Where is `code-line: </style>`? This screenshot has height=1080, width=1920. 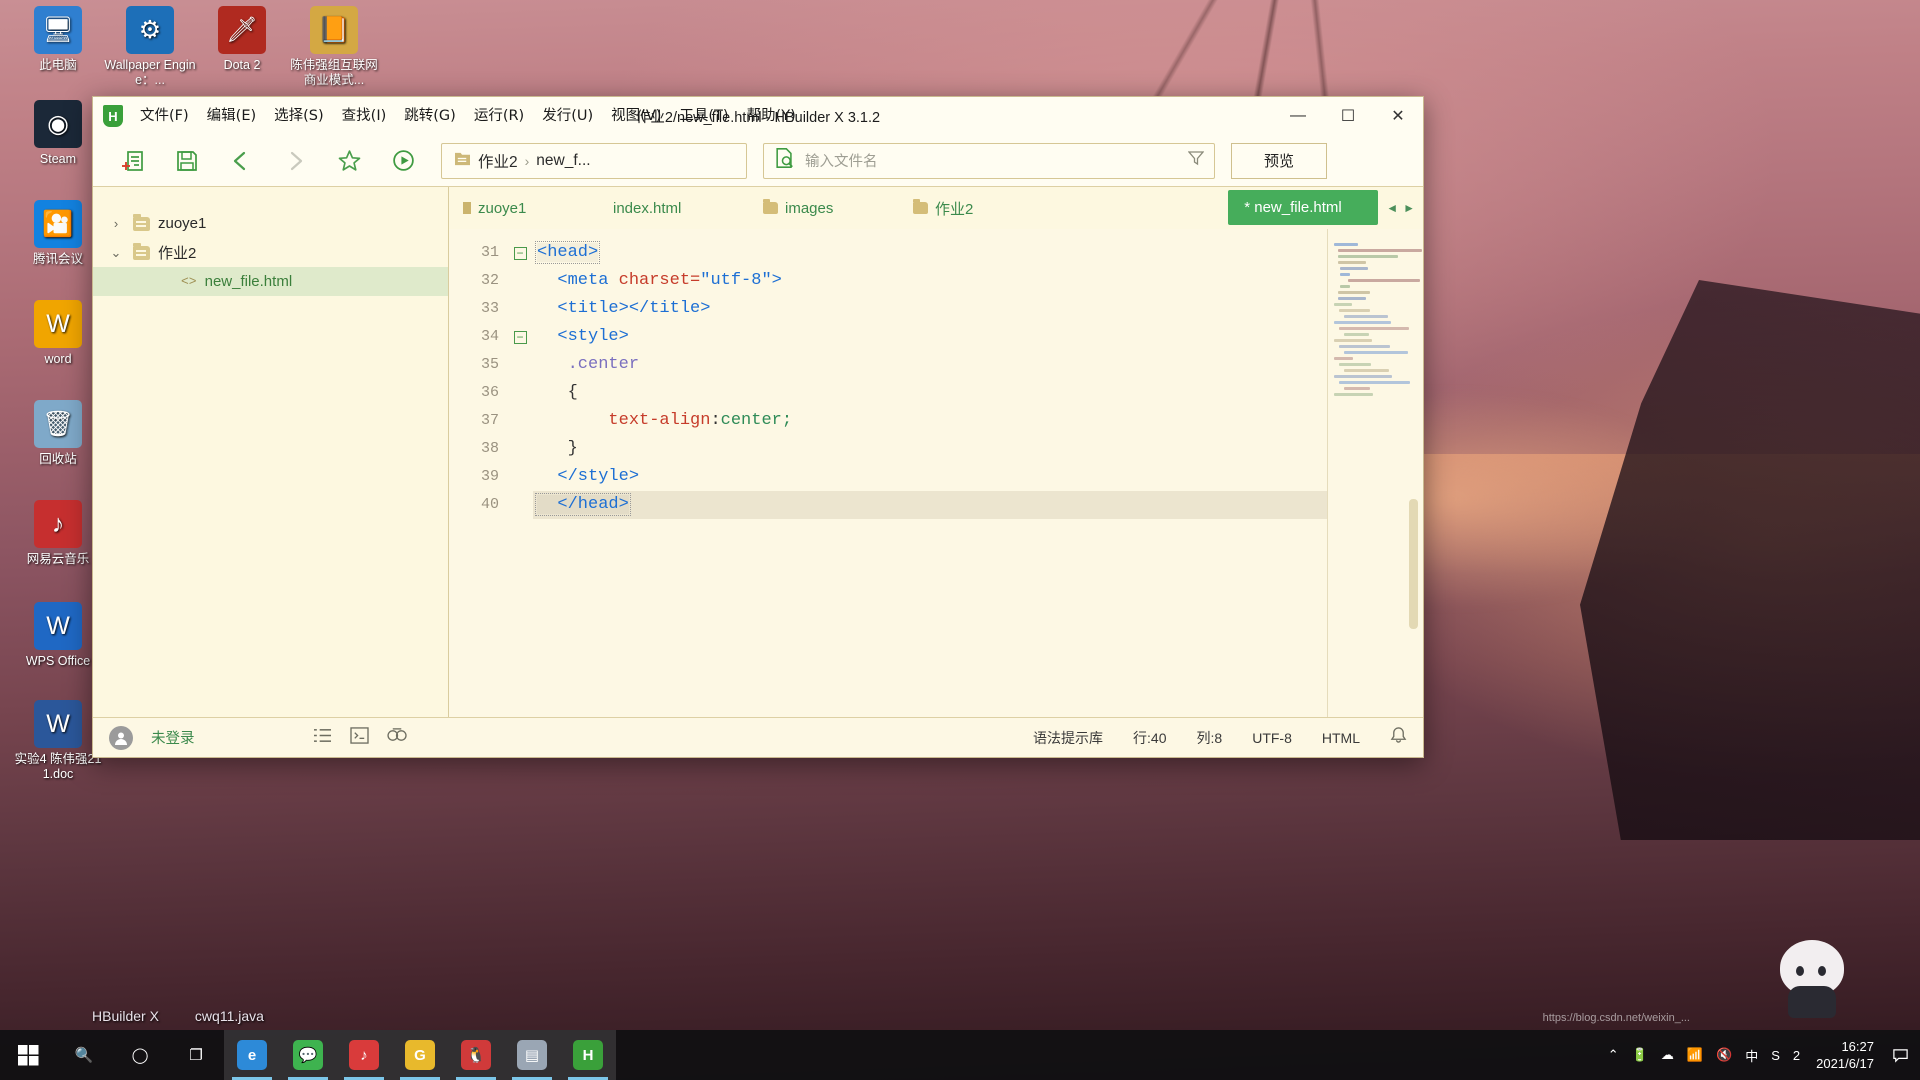
code-line: </style> is located at coordinates (930, 477).